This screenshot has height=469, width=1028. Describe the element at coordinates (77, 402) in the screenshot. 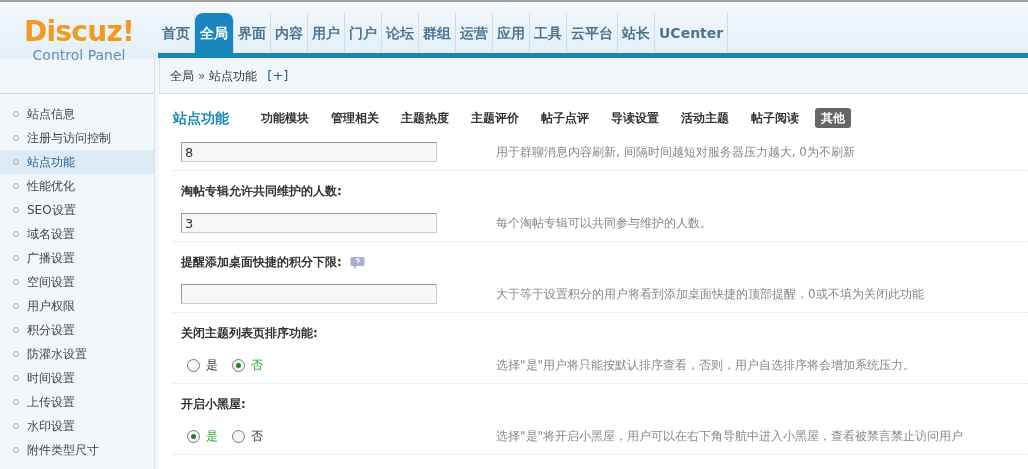

I see `sidebar-item: 上传设置` at that location.